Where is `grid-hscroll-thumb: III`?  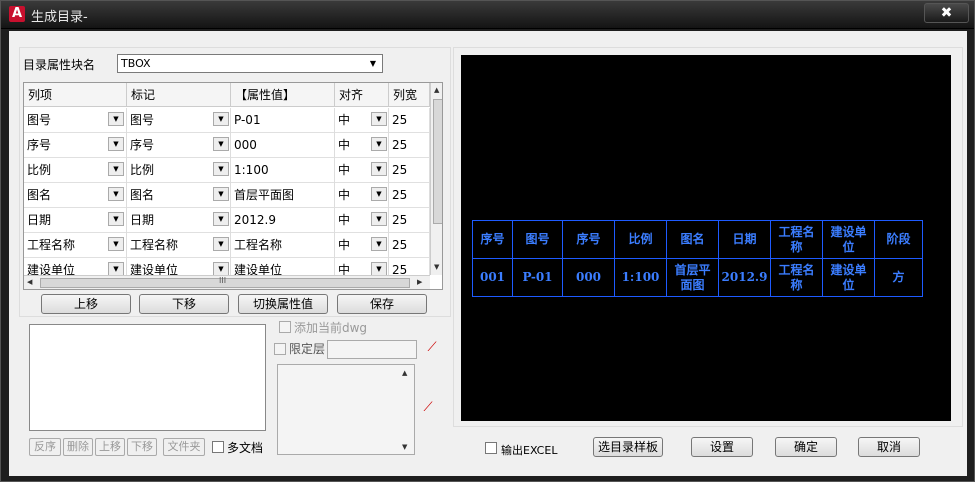
grid-hscroll-thumb: III is located at coordinates (225, 282).